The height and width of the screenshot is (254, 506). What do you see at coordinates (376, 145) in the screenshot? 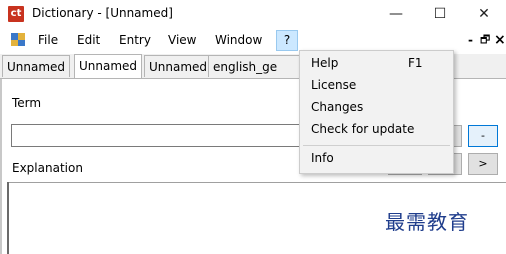
I see `menu-separator` at bounding box center [376, 145].